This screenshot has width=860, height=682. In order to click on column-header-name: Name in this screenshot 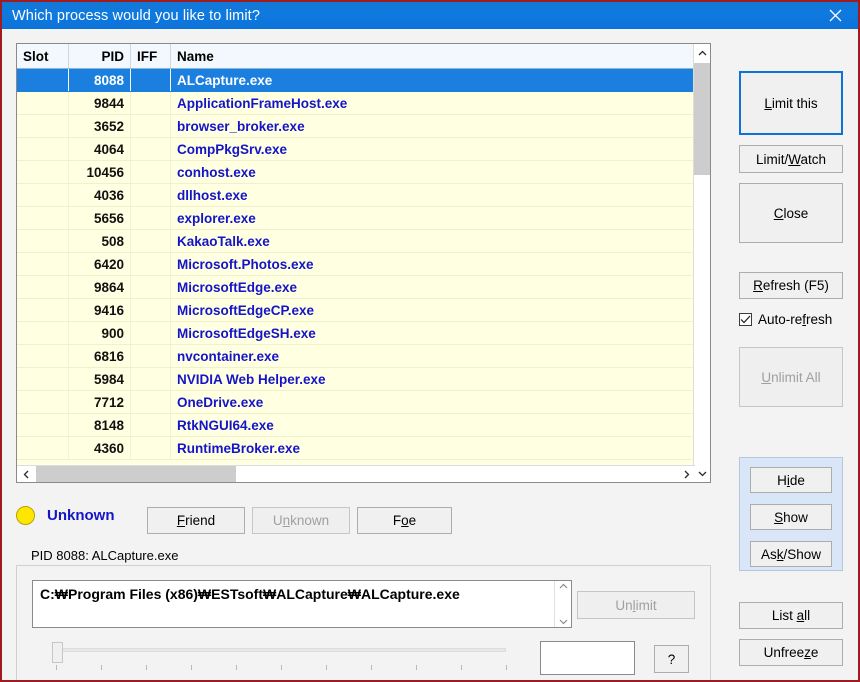, I will do `click(427, 56)`.